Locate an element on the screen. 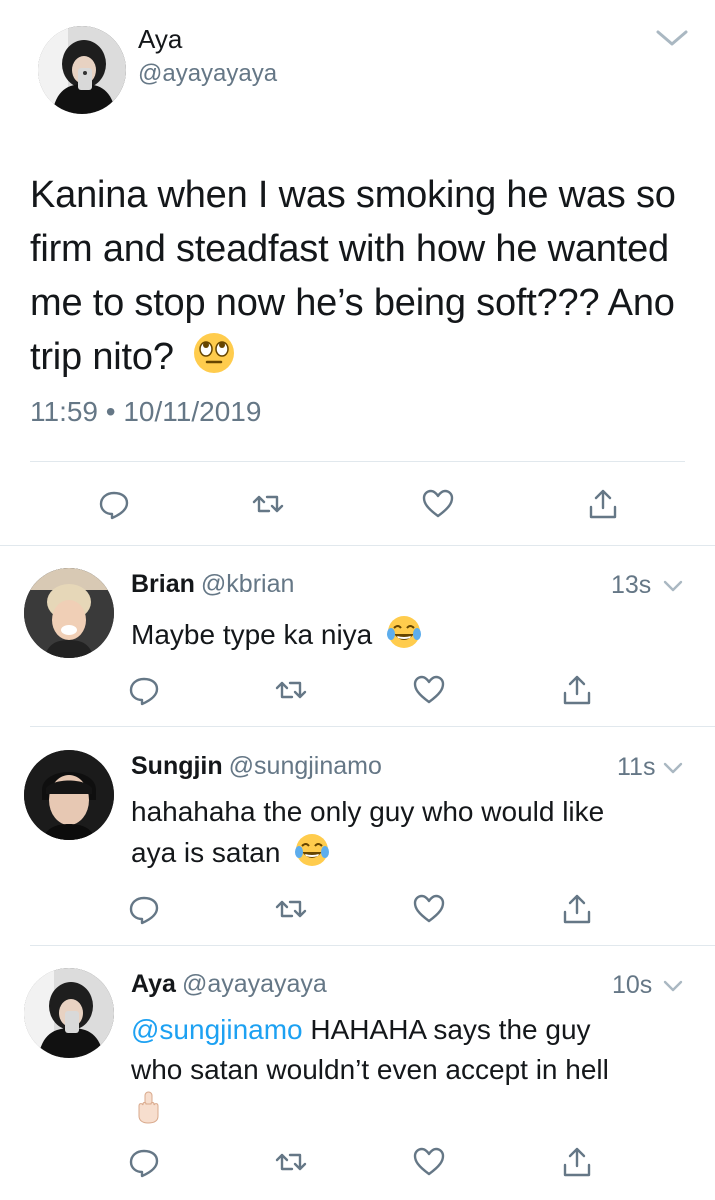 This screenshot has width=715, height=1200. reply-header: Brian @kbrian is located at coordinates (212, 584).